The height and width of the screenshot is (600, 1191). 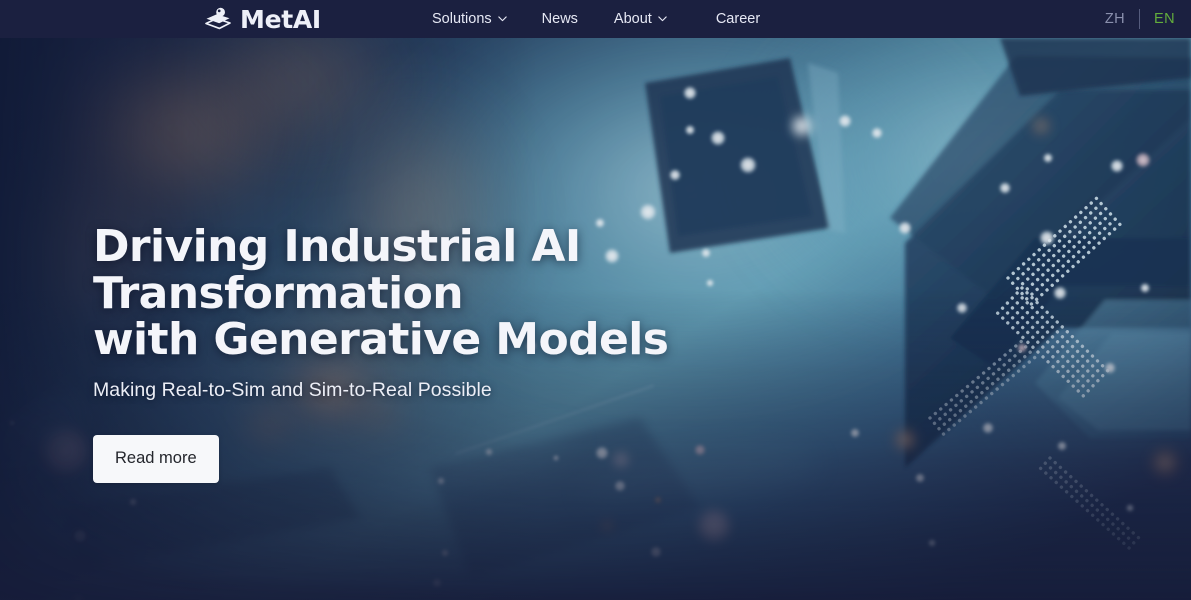 I want to click on nav-item-solutions: Solutions, so click(x=478, y=19).